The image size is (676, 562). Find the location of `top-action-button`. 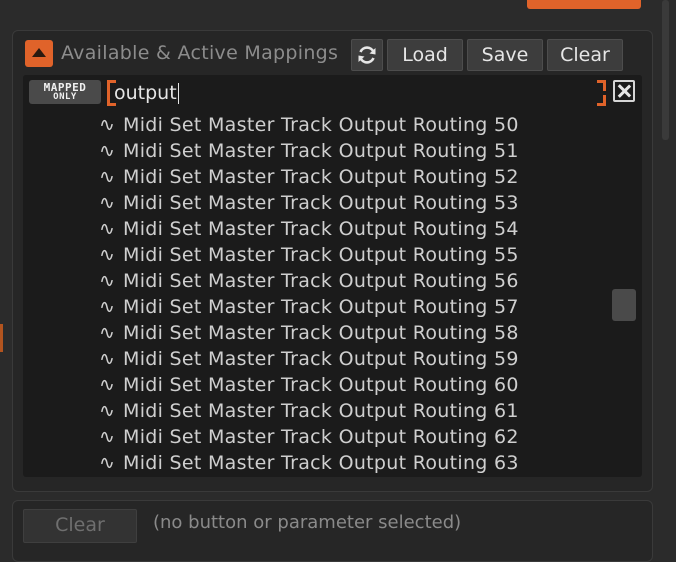

top-action-button is located at coordinates (584, 4).